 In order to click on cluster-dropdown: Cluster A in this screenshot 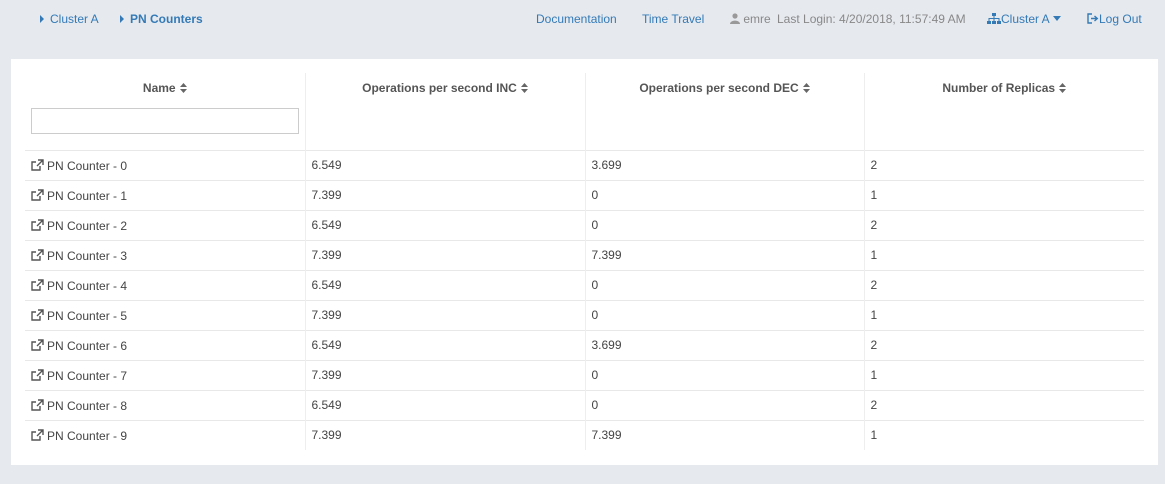, I will do `click(1024, 19)`.